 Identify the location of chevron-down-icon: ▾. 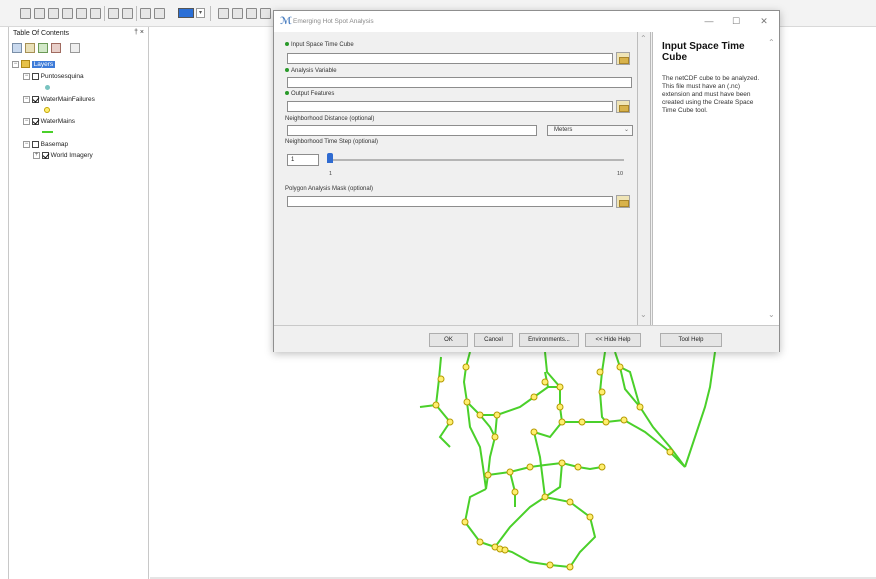
(200, 13).